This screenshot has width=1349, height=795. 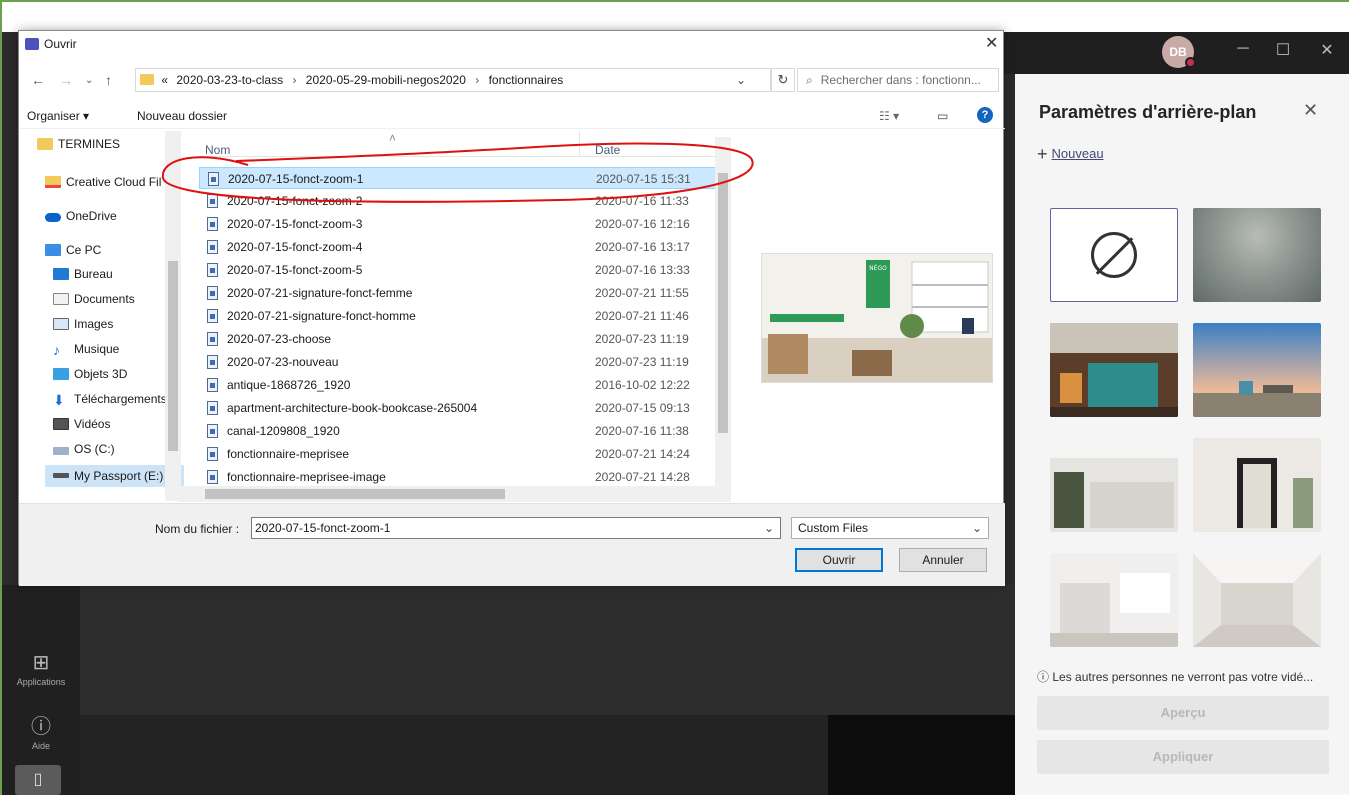 What do you see at coordinates (465, 362) in the screenshot?
I see `file-row: 2020-07-23-nouveau 2020-07-23 11:19` at bounding box center [465, 362].